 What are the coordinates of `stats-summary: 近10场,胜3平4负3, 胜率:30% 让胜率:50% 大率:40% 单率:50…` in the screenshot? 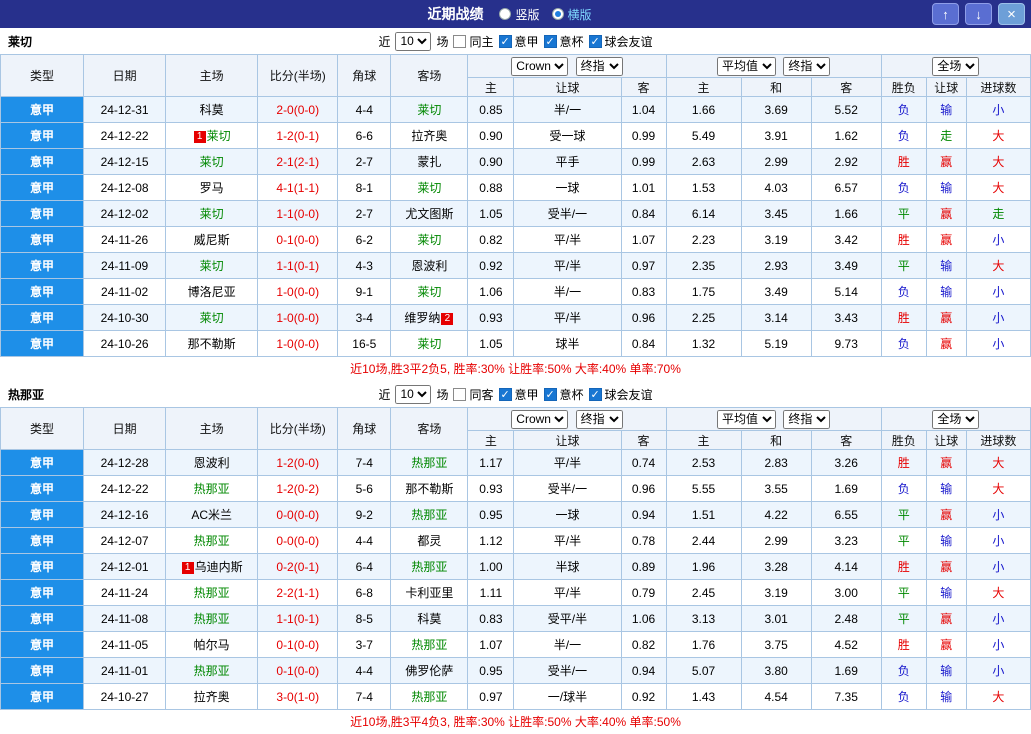 It's located at (515, 722).